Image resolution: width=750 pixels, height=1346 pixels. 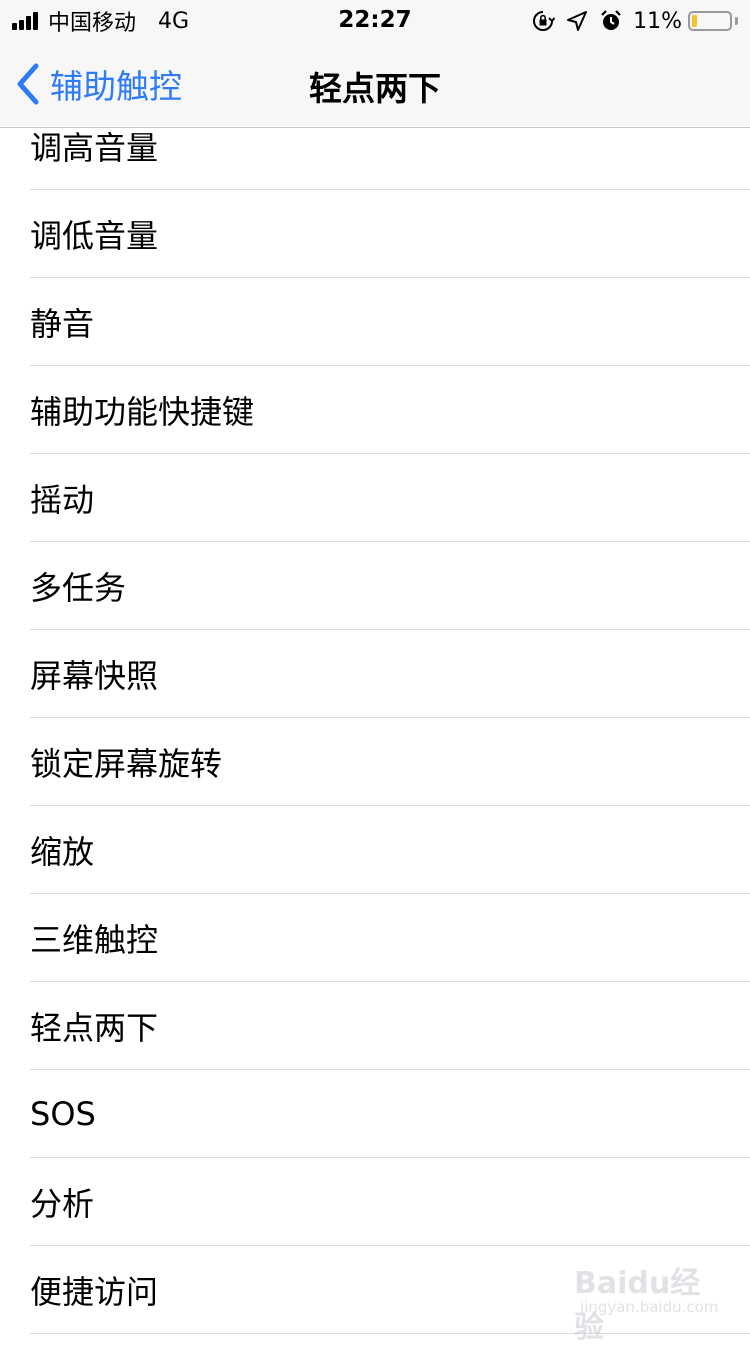 What do you see at coordinates (390, 234) in the screenshot?
I see `list-item-volume-down: 调低音量` at bounding box center [390, 234].